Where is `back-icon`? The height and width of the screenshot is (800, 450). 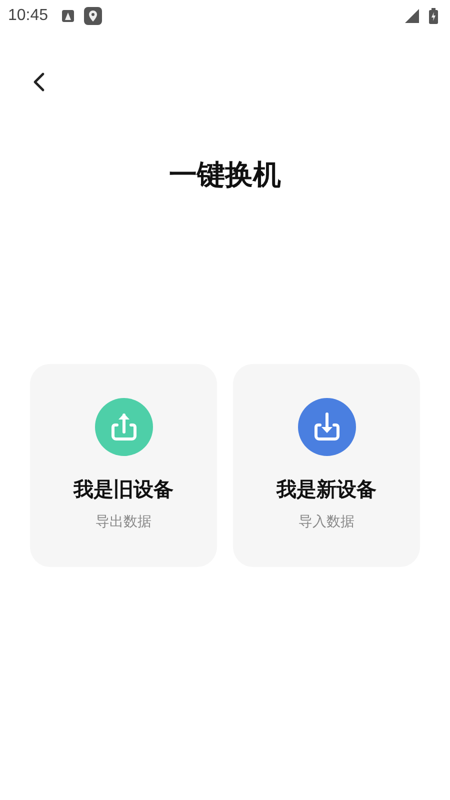 back-icon is located at coordinates (39, 82).